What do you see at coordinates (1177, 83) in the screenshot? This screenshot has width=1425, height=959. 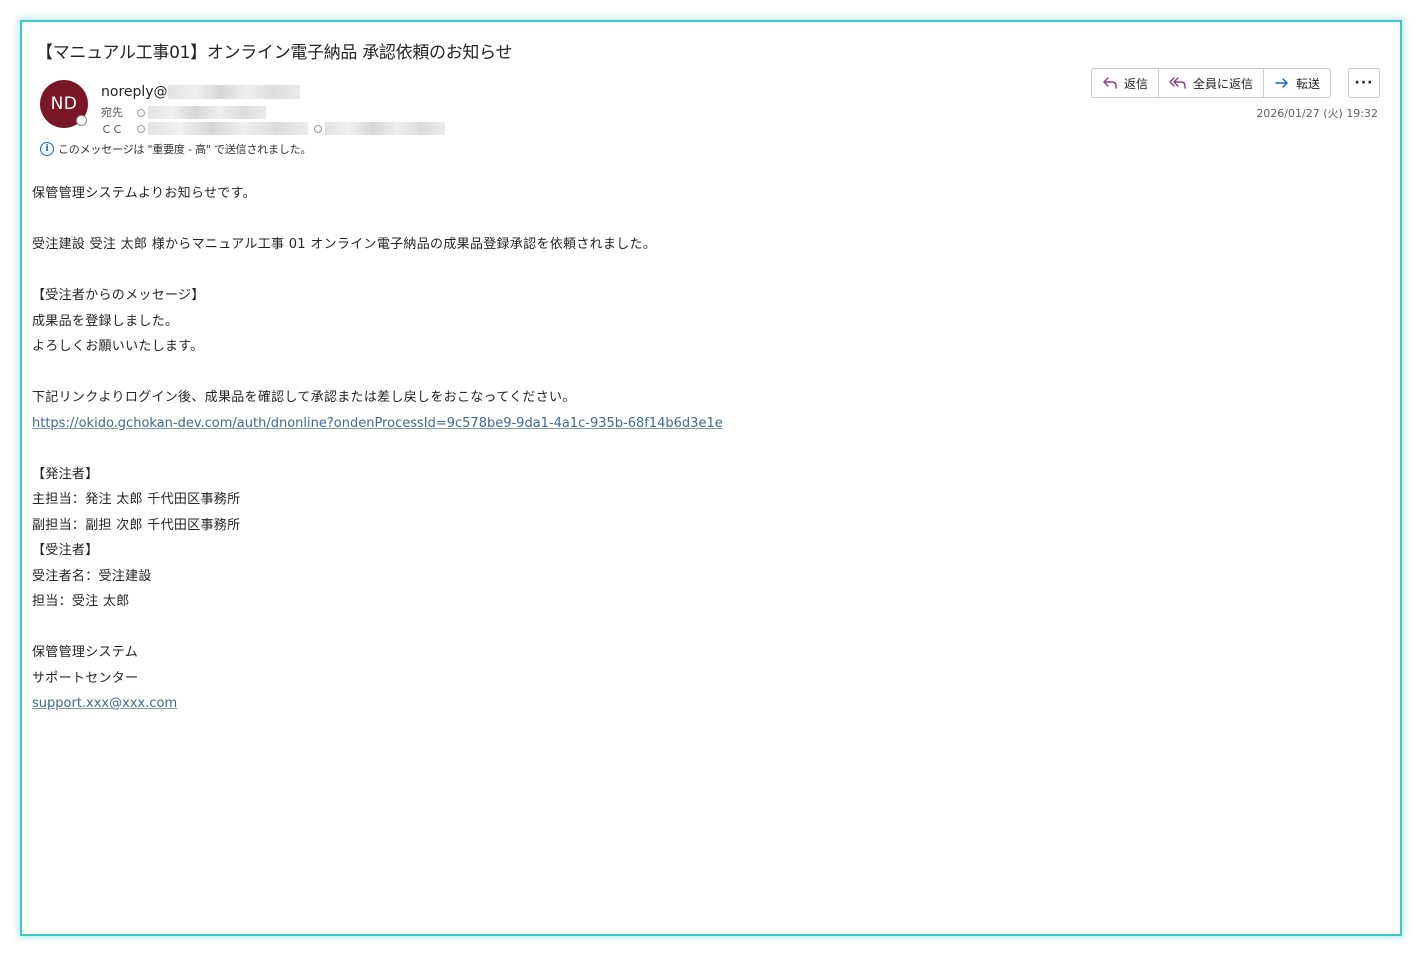 I see `reply-all-icon` at bounding box center [1177, 83].